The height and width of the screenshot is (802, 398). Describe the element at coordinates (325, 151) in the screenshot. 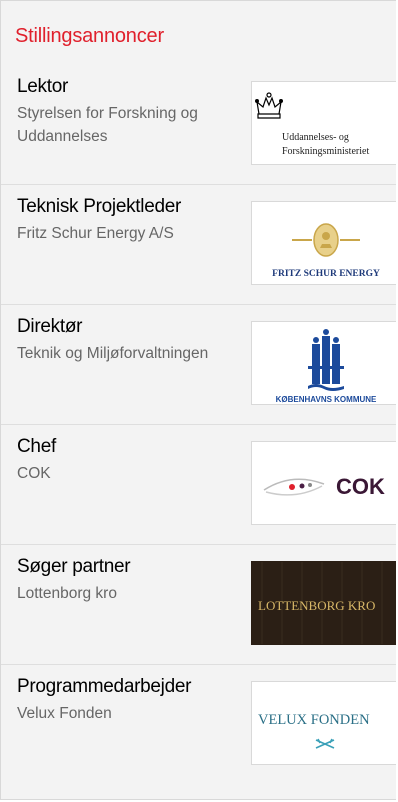

I see `logo-text-line2: Forskningsministeriet` at that location.